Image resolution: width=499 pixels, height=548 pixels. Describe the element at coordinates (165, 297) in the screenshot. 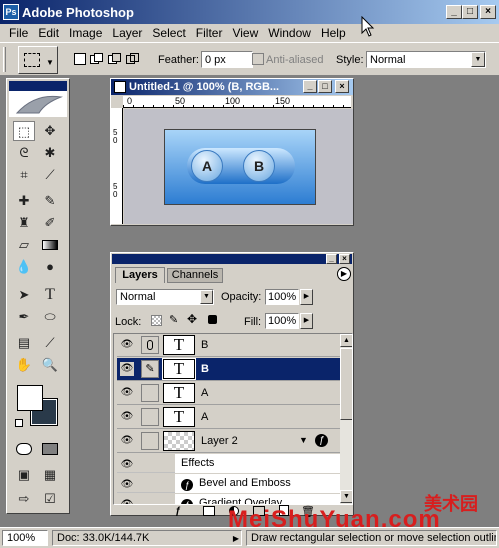

I see `blend-mode-select: Normal ▼` at that location.